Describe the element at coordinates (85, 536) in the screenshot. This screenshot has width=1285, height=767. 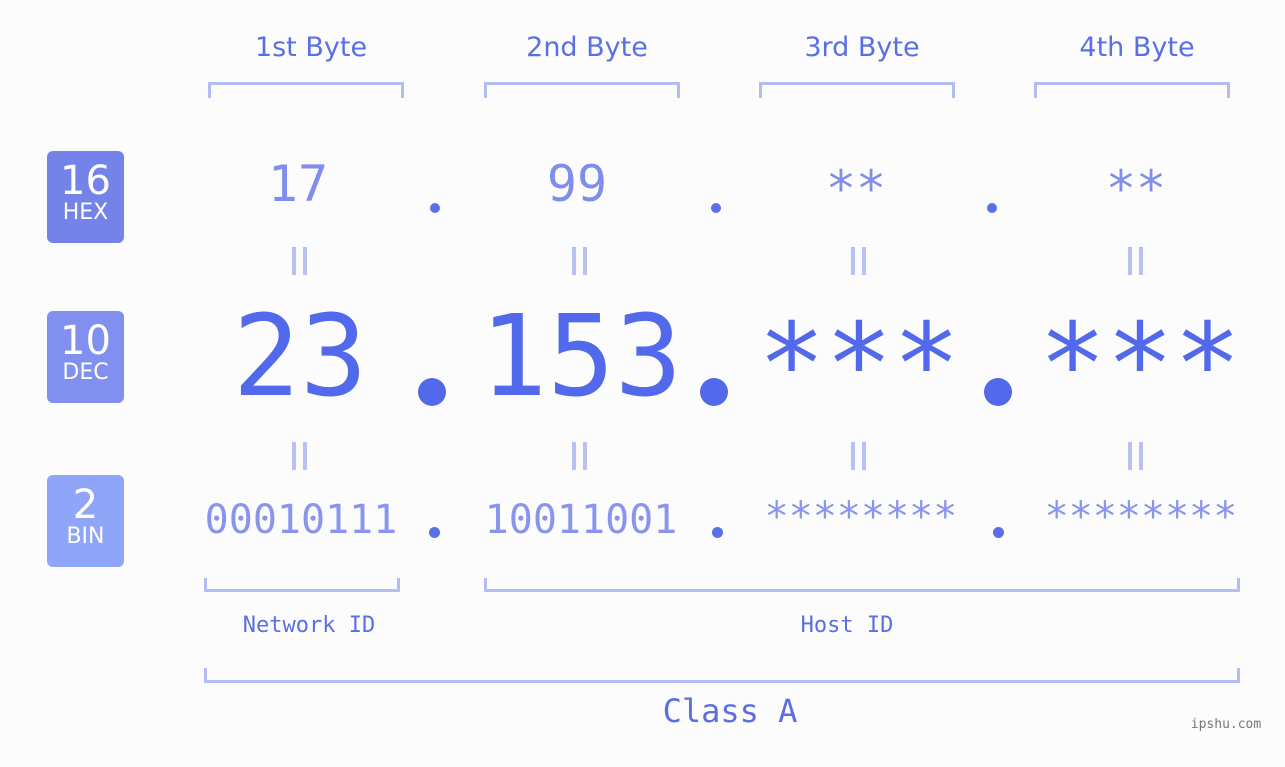
I see `bin-base-label: BIN` at that location.